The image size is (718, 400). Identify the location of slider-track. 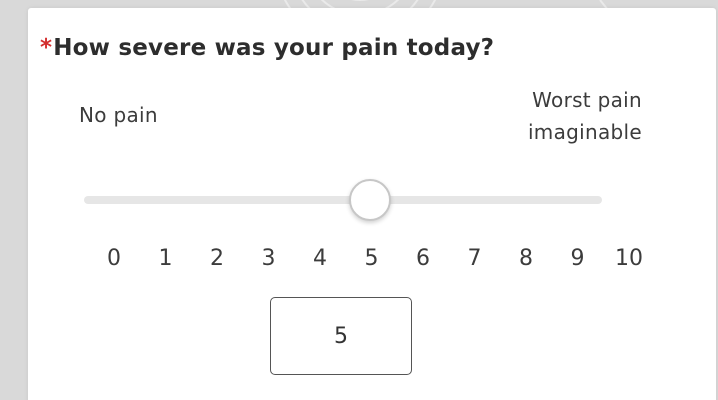
(343, 200).